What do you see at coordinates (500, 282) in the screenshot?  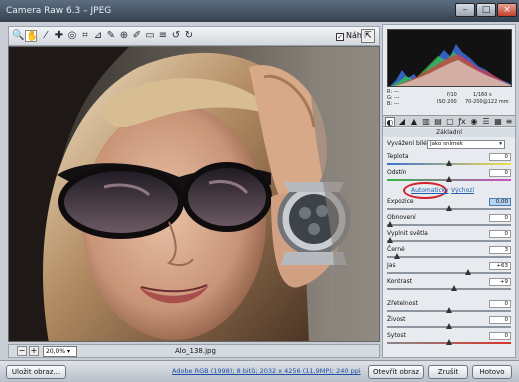 I see `slider-value: +9` at bounding box center [500, 282].